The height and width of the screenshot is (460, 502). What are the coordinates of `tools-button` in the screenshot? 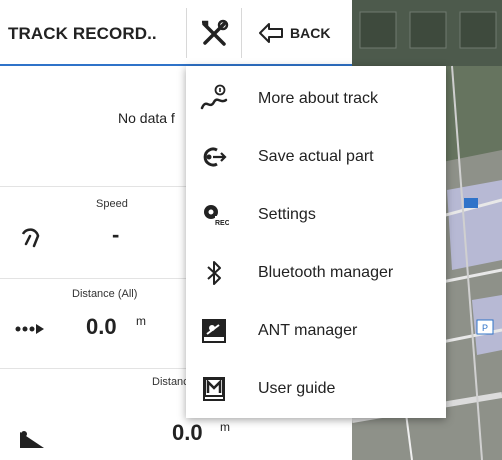 It's located at (214, 33).